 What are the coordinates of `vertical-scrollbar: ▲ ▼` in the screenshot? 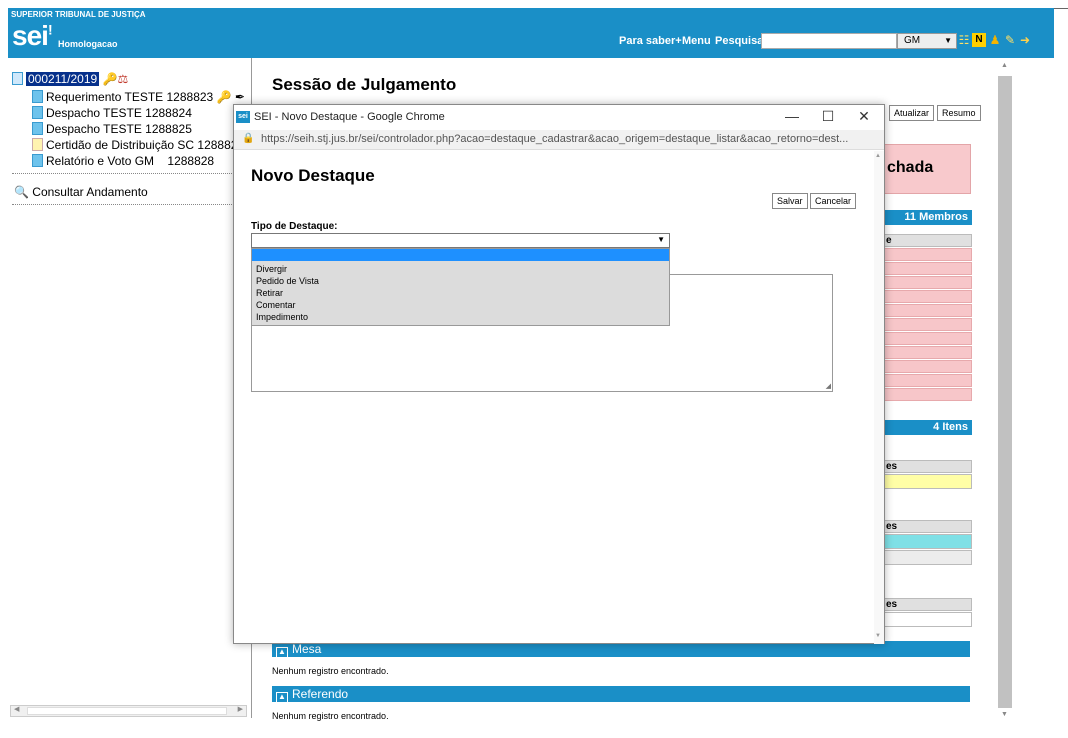 It's located at (1005, 392).